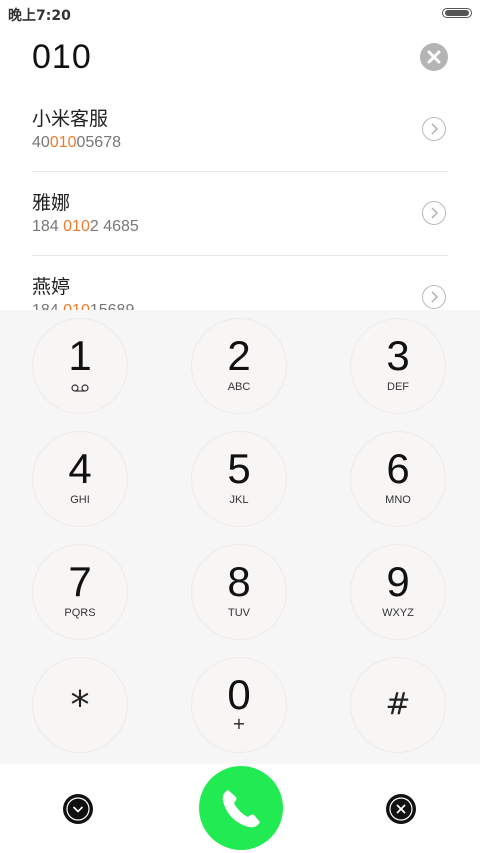 This screenshot has height=853, width=480. I want to click on voicemail-icon, so click(80, 388).